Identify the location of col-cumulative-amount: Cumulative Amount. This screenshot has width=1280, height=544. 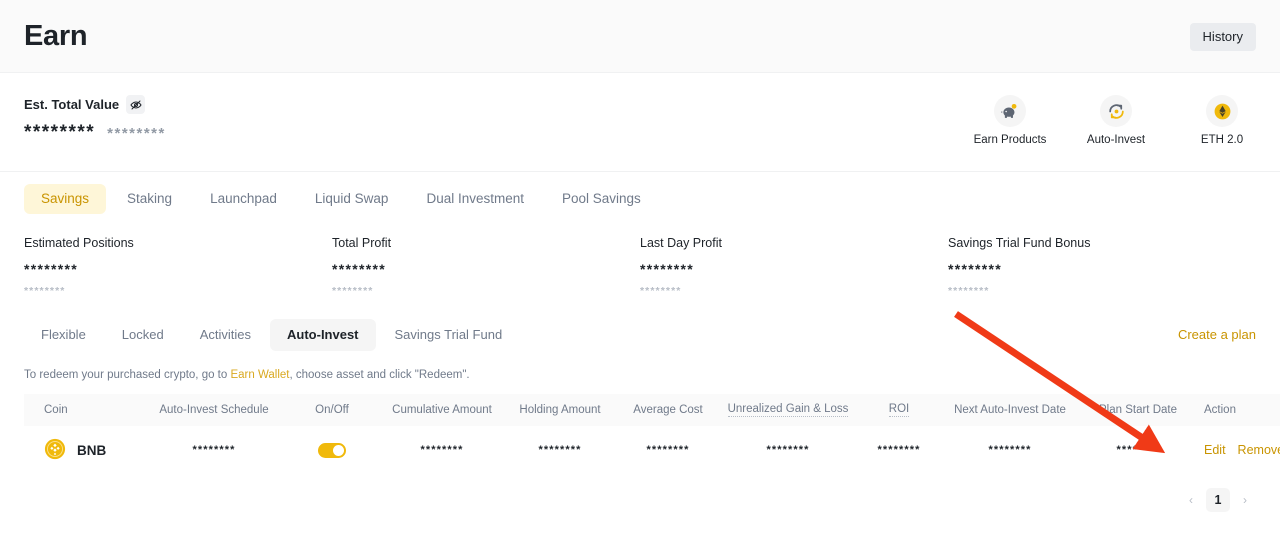
(442, 410).